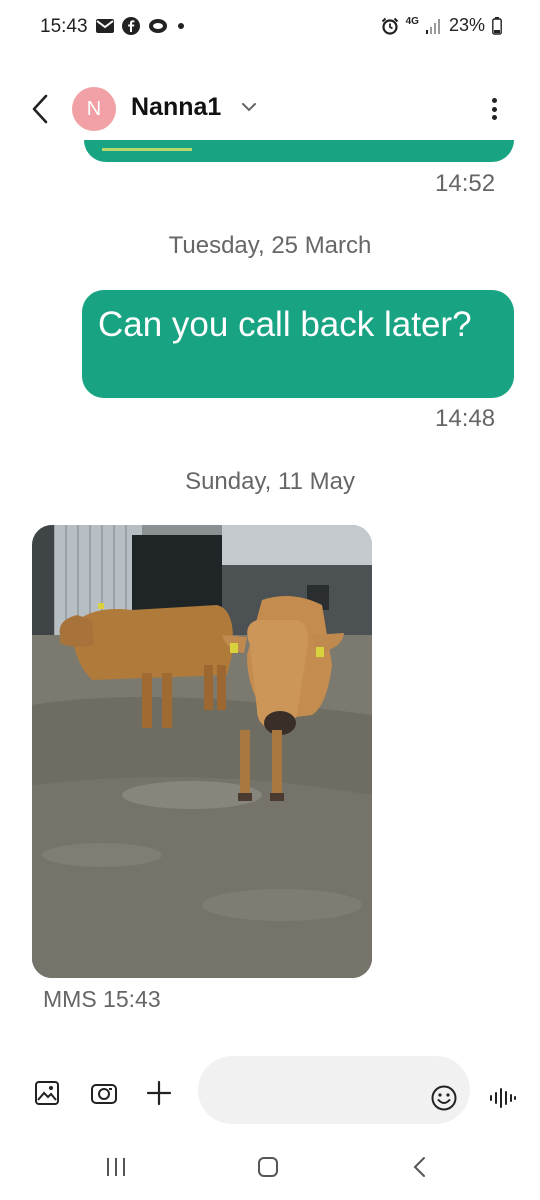  What do you see at coordinates (270, 109) in the screenshot?
I see `conversation-header: N Nanna1` at bounding box center [270, 109].